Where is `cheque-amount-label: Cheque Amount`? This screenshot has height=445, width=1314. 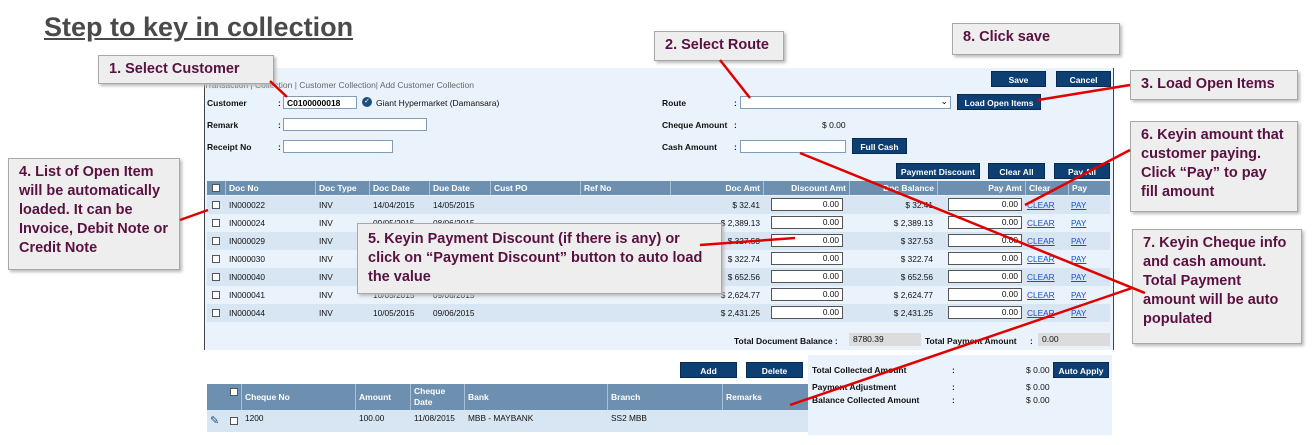
cheque-amount-label: Cheque Amount is located at coordinates (695, 125).